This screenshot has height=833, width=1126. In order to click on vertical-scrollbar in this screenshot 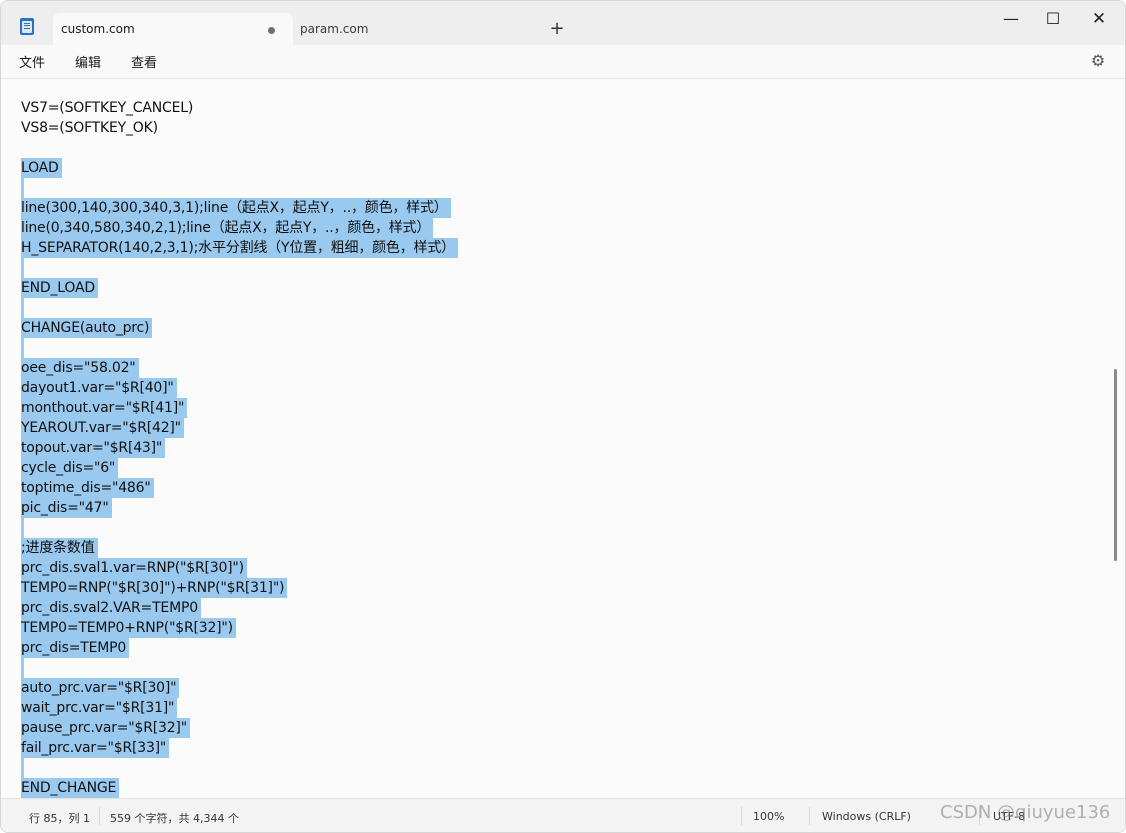, I will do `click(1116, 438)`.